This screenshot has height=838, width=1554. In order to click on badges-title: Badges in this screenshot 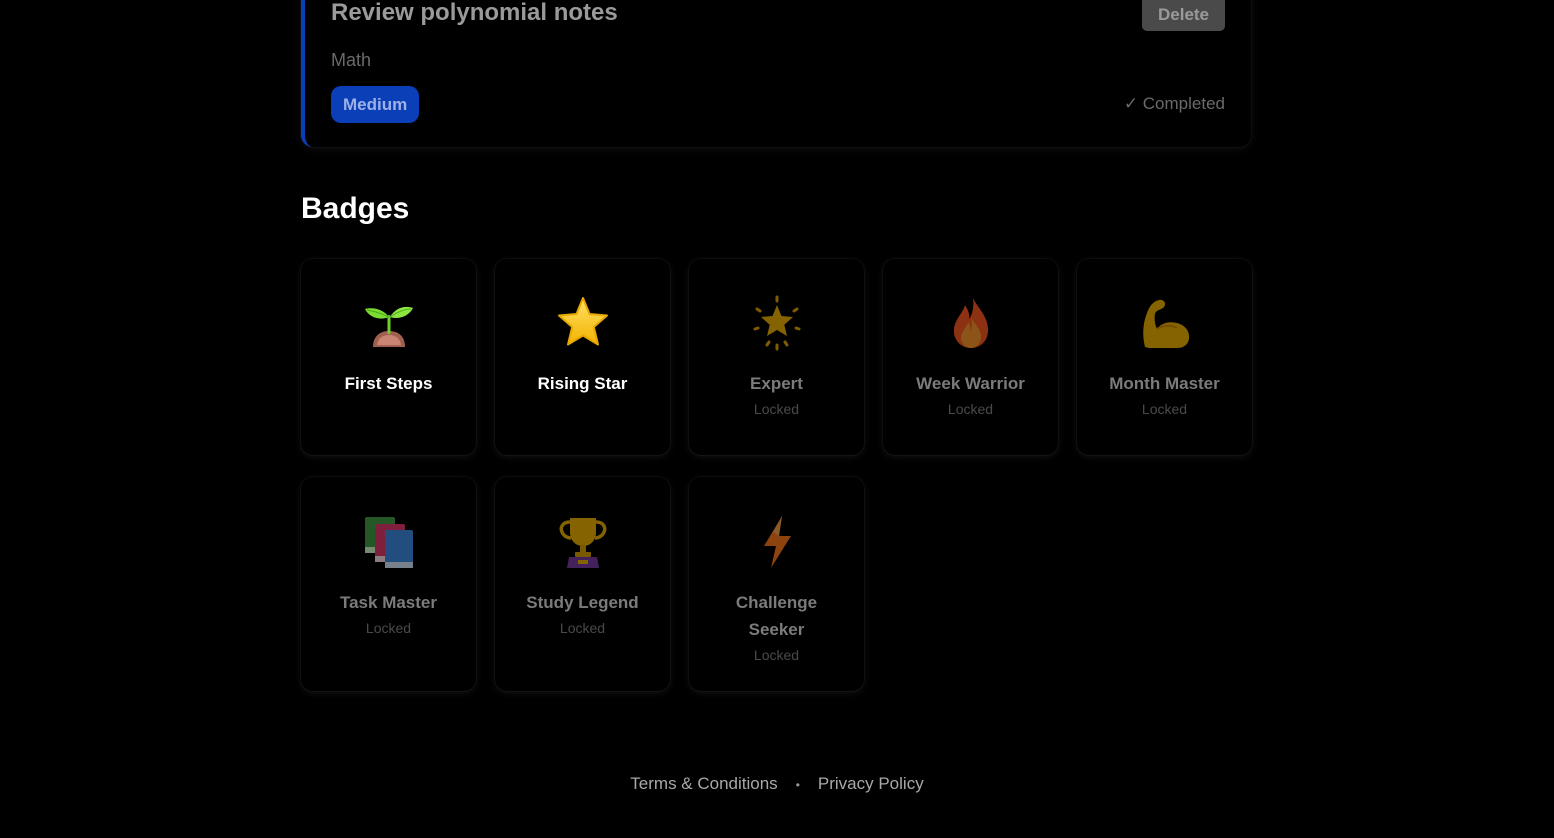, I will do `click(355, 208)`.